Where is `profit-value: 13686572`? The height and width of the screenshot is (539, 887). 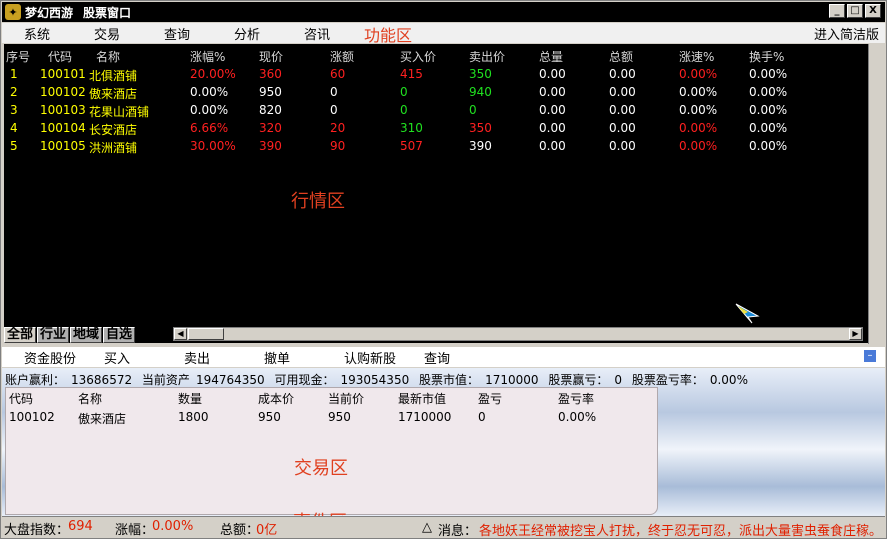
profit-value: 13686572 is located at coordinates (102, 380).